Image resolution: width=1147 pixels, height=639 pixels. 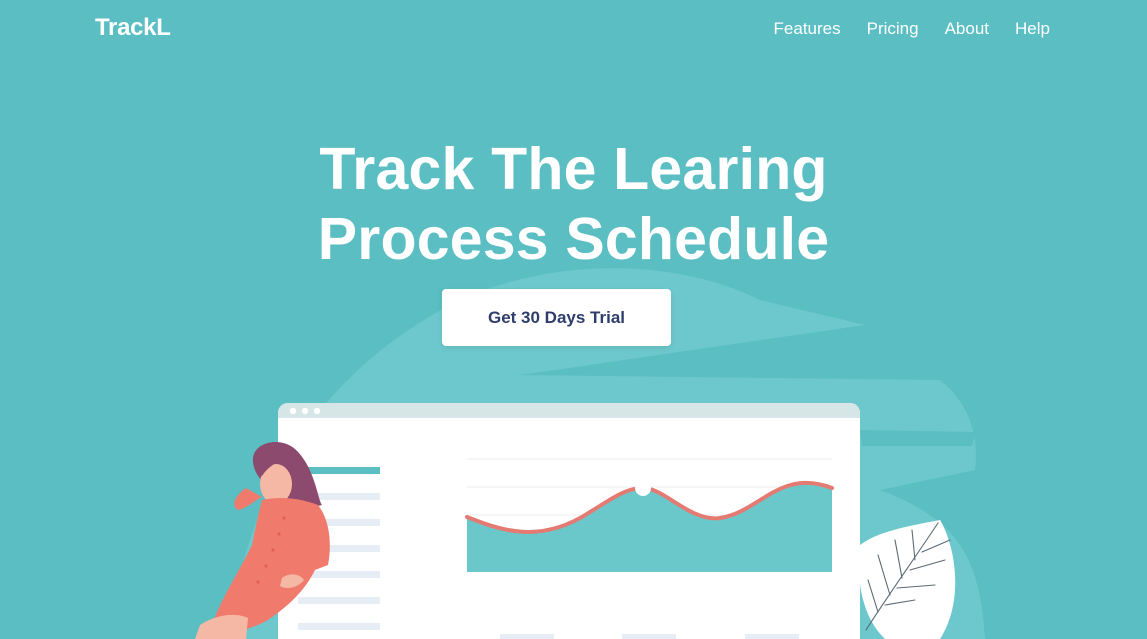 I want to click on leaf-graphic, so click(x=907, y=579).